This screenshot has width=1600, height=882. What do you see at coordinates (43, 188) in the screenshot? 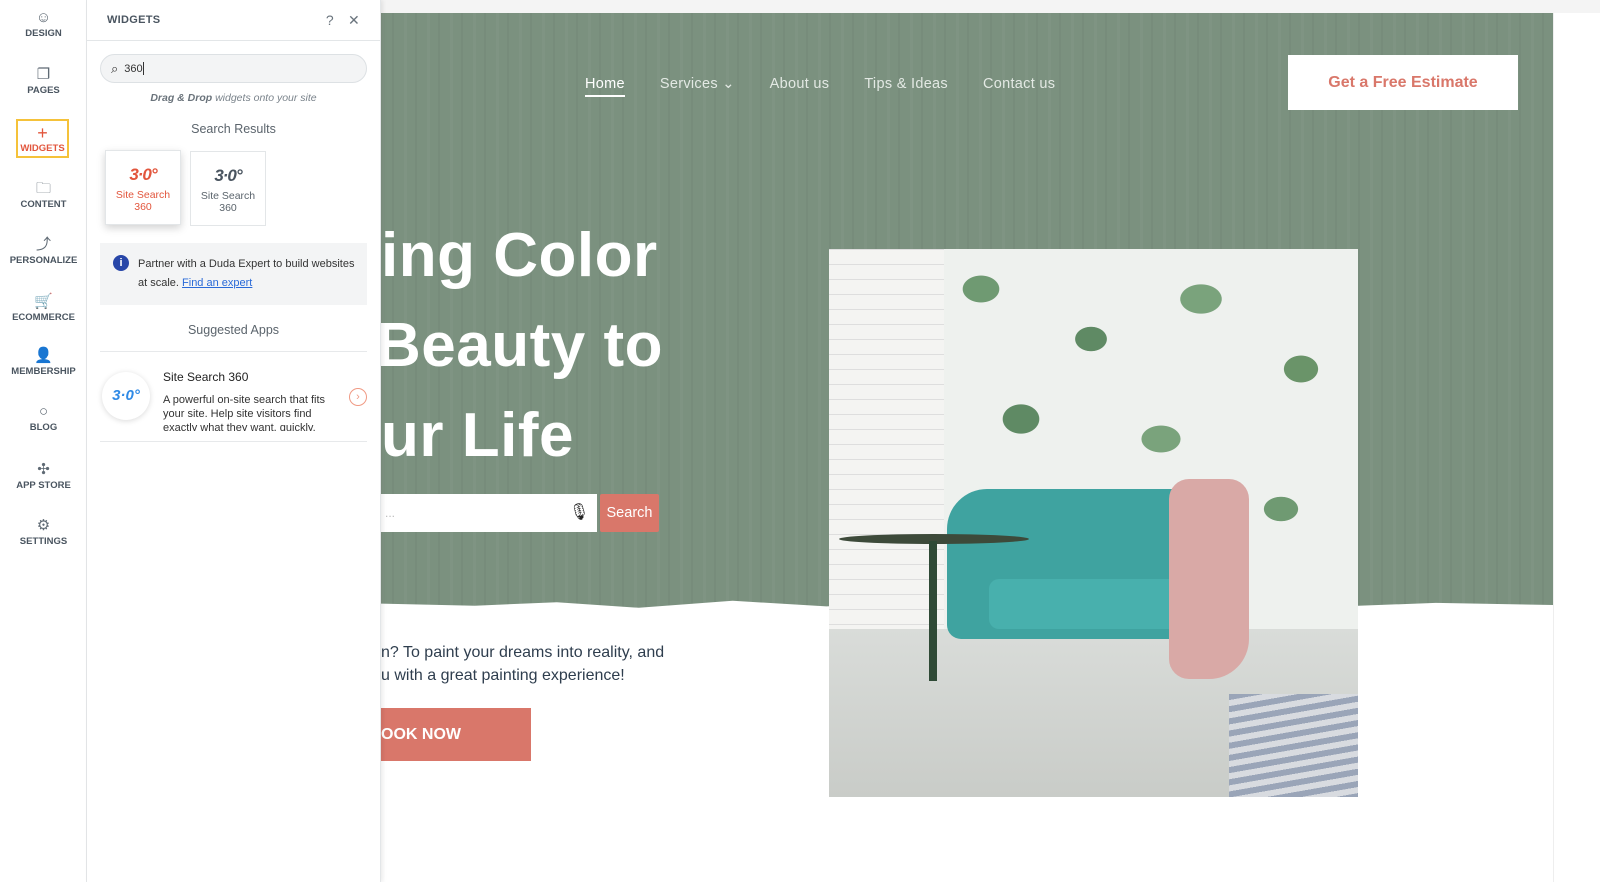
I see `folder-icon: 🗀` at bounding box center [43, 188].